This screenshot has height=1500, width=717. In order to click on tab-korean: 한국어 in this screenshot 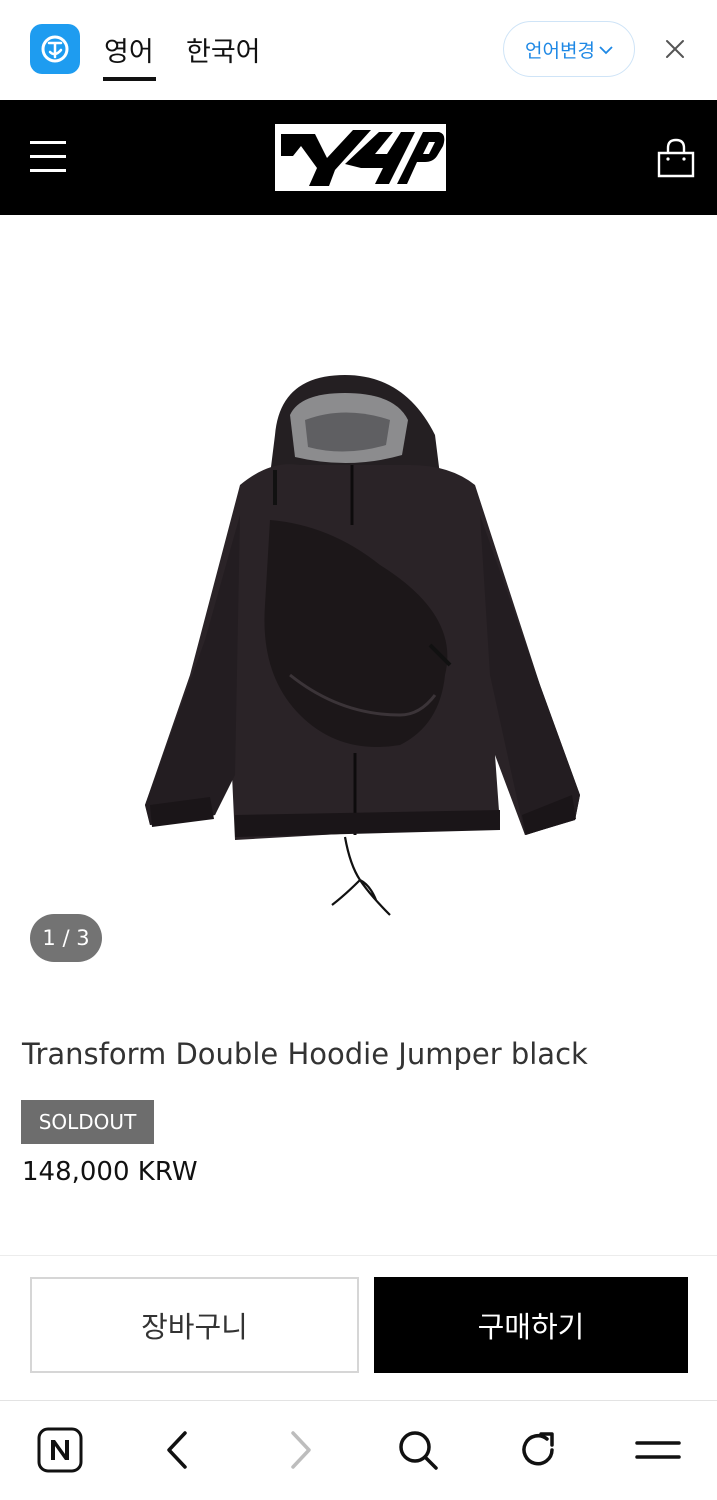, I will do `click(223, 49)`.